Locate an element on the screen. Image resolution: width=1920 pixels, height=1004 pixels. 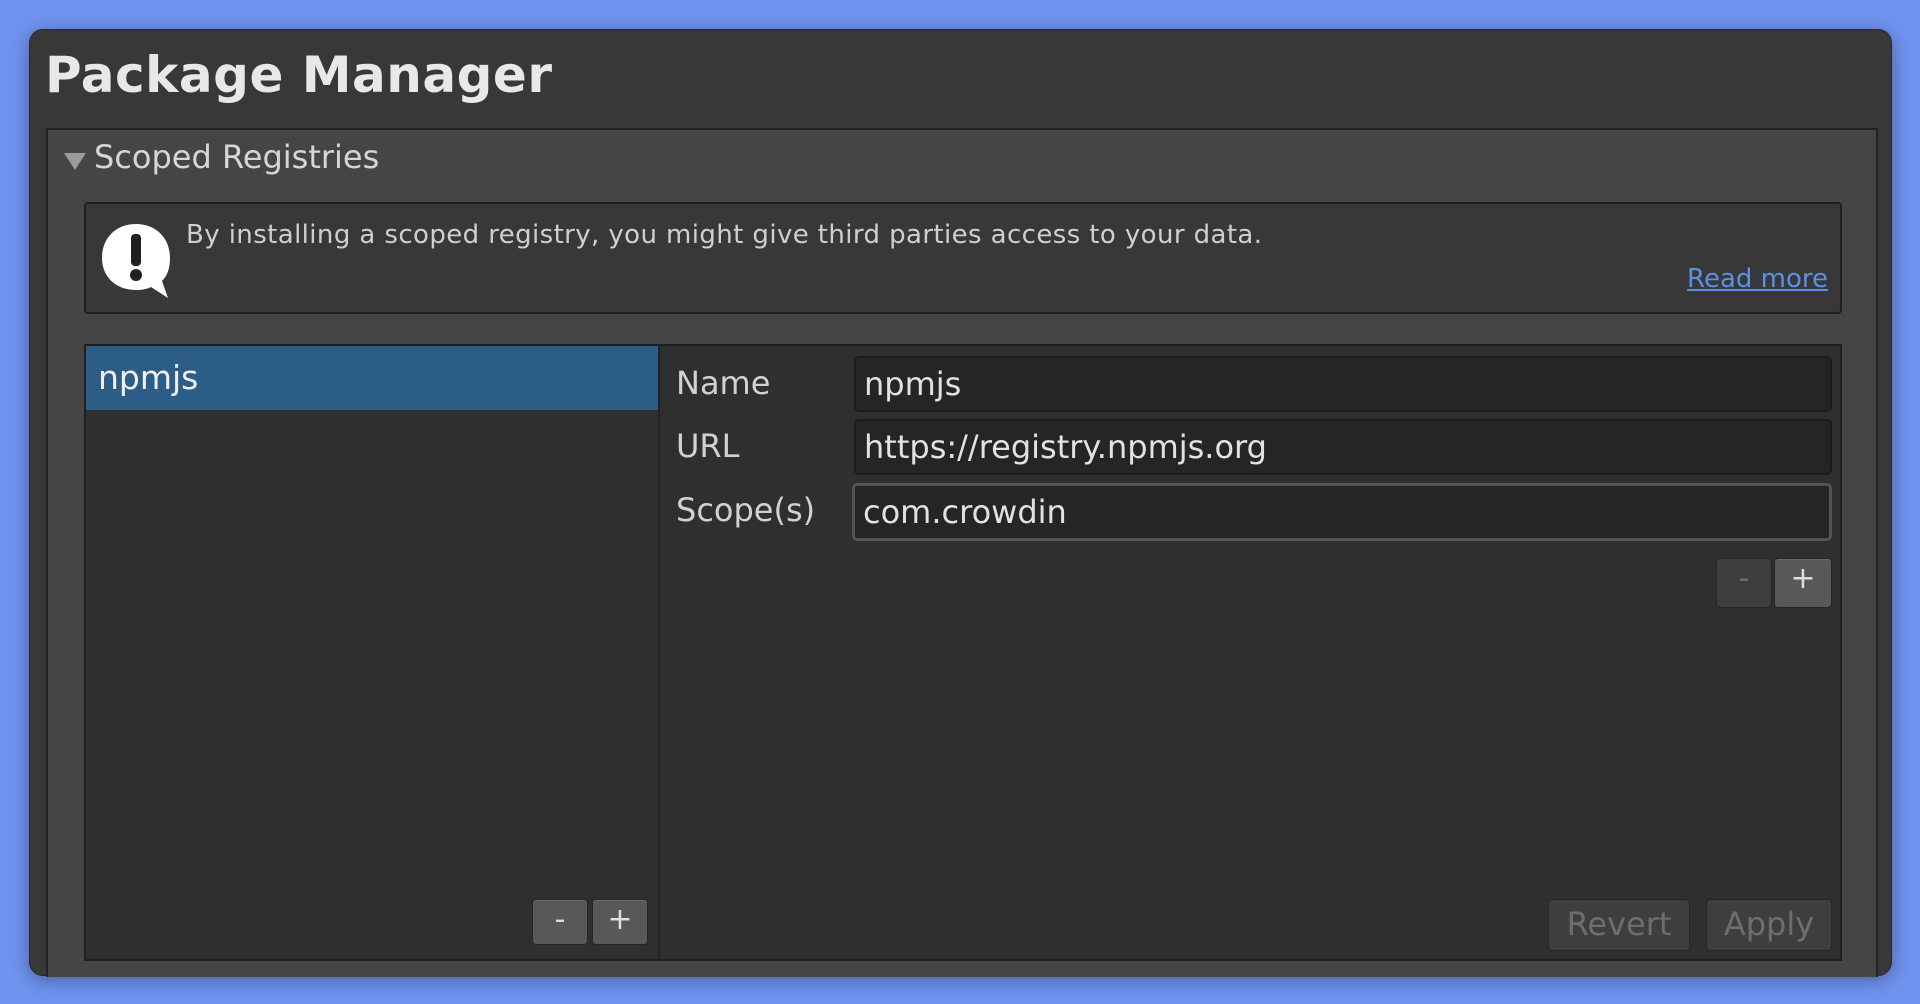
add-registry-button: + is located at coordinates (620, 922).